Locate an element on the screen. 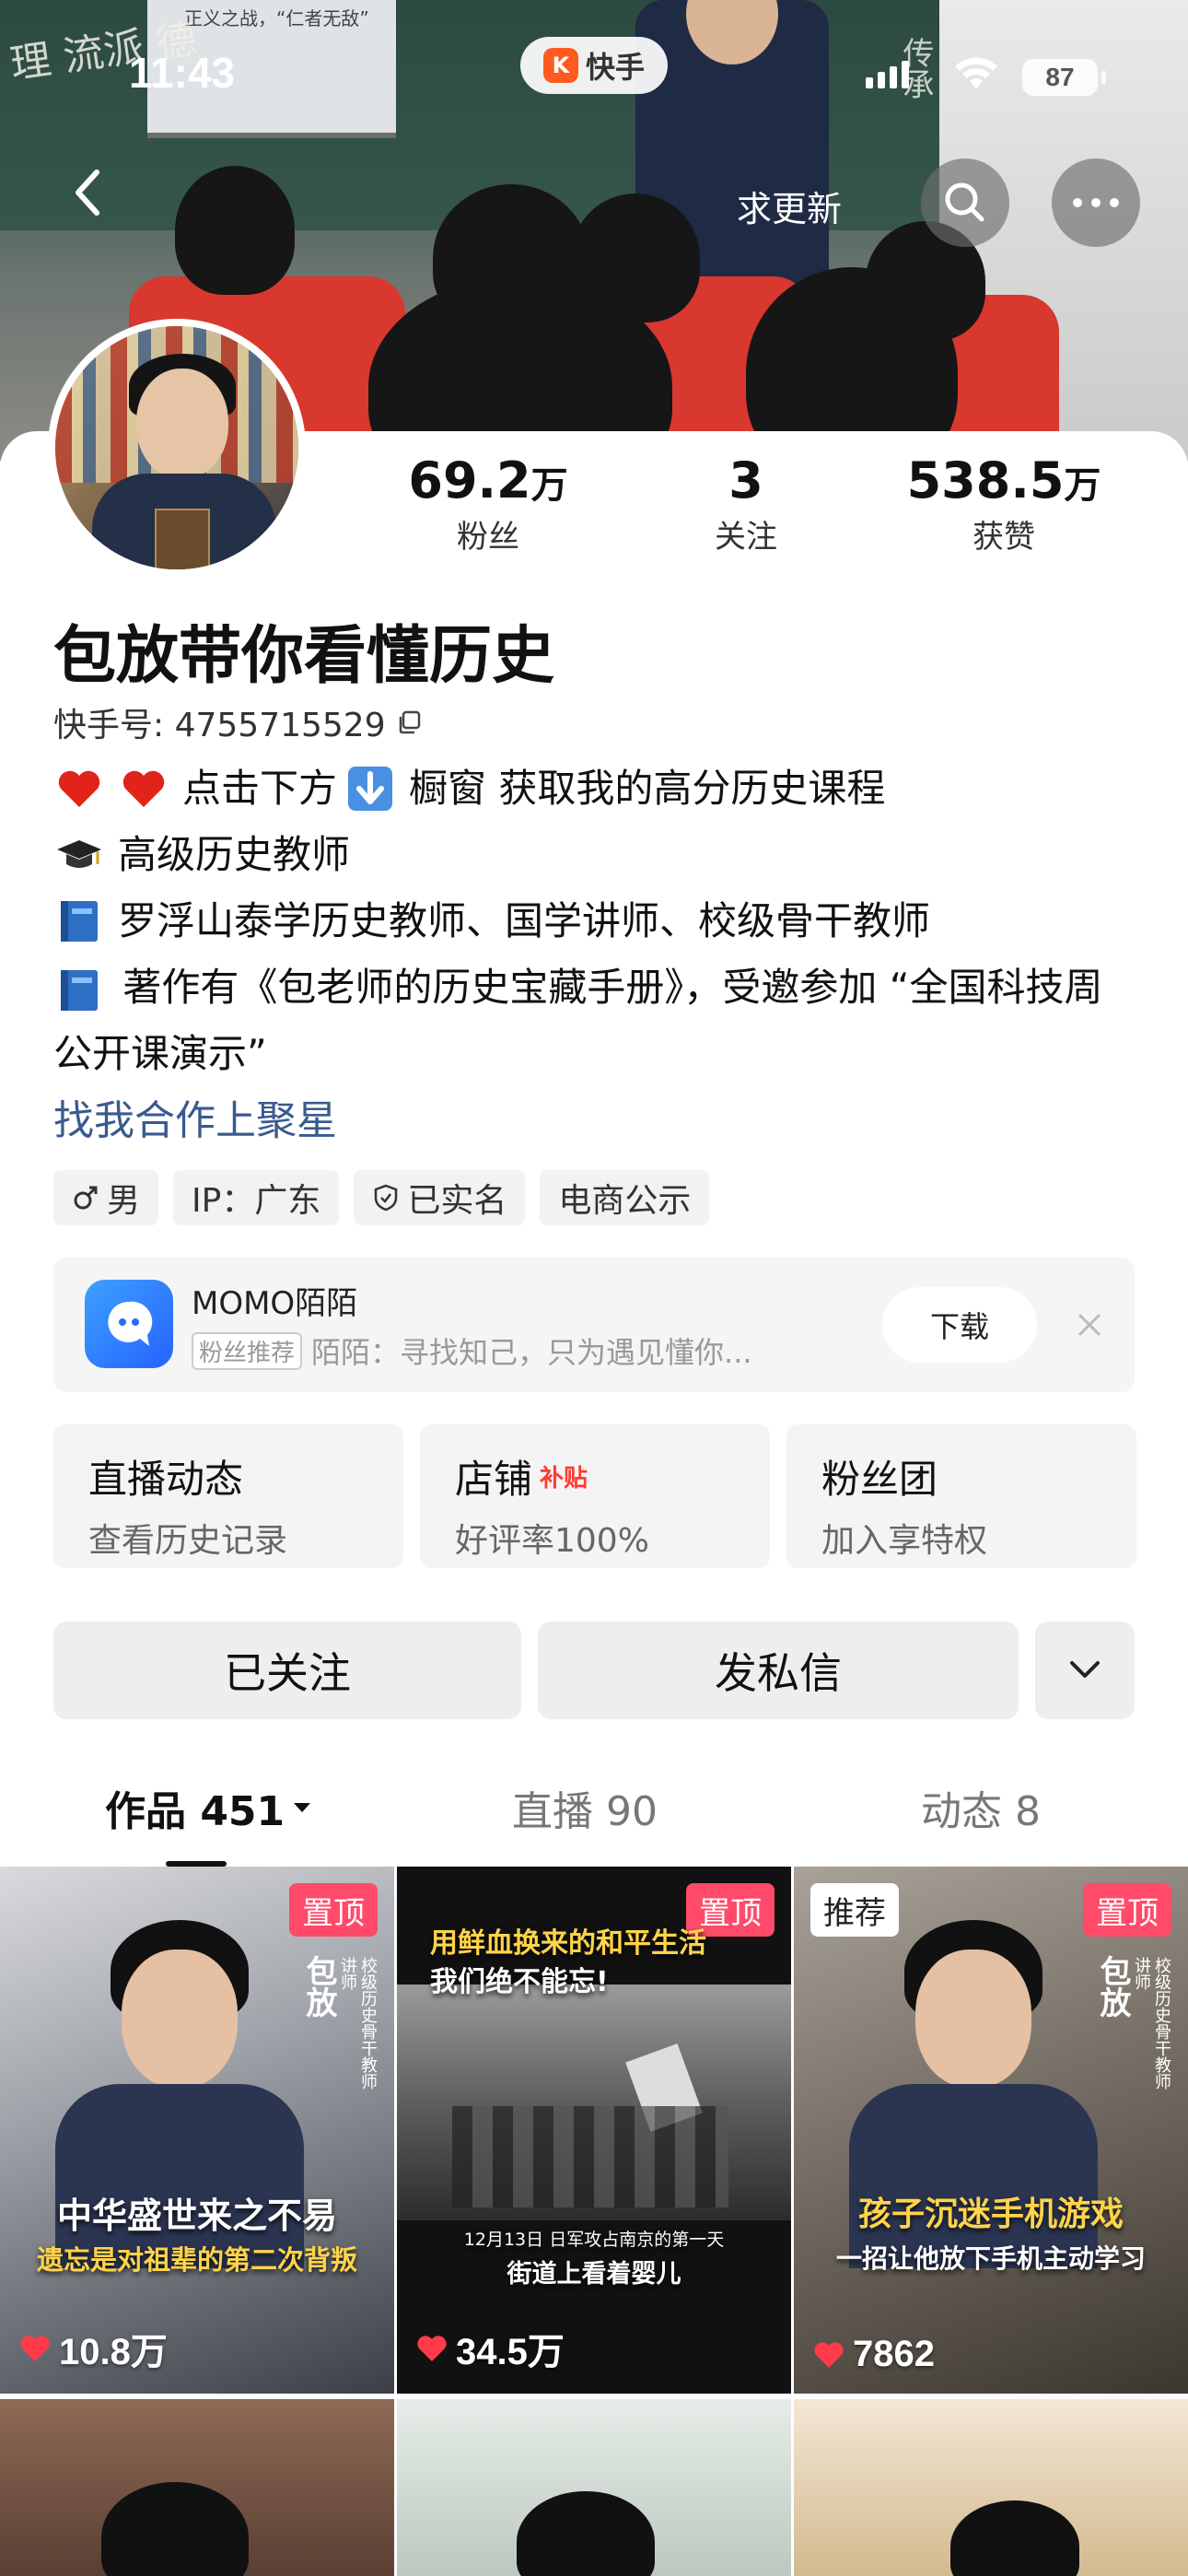  bio-line: 著作有《包老师的历史宝藏手册》，受邀参加 “全国科技周公开课演示” is located at coordinates (596, 1020).